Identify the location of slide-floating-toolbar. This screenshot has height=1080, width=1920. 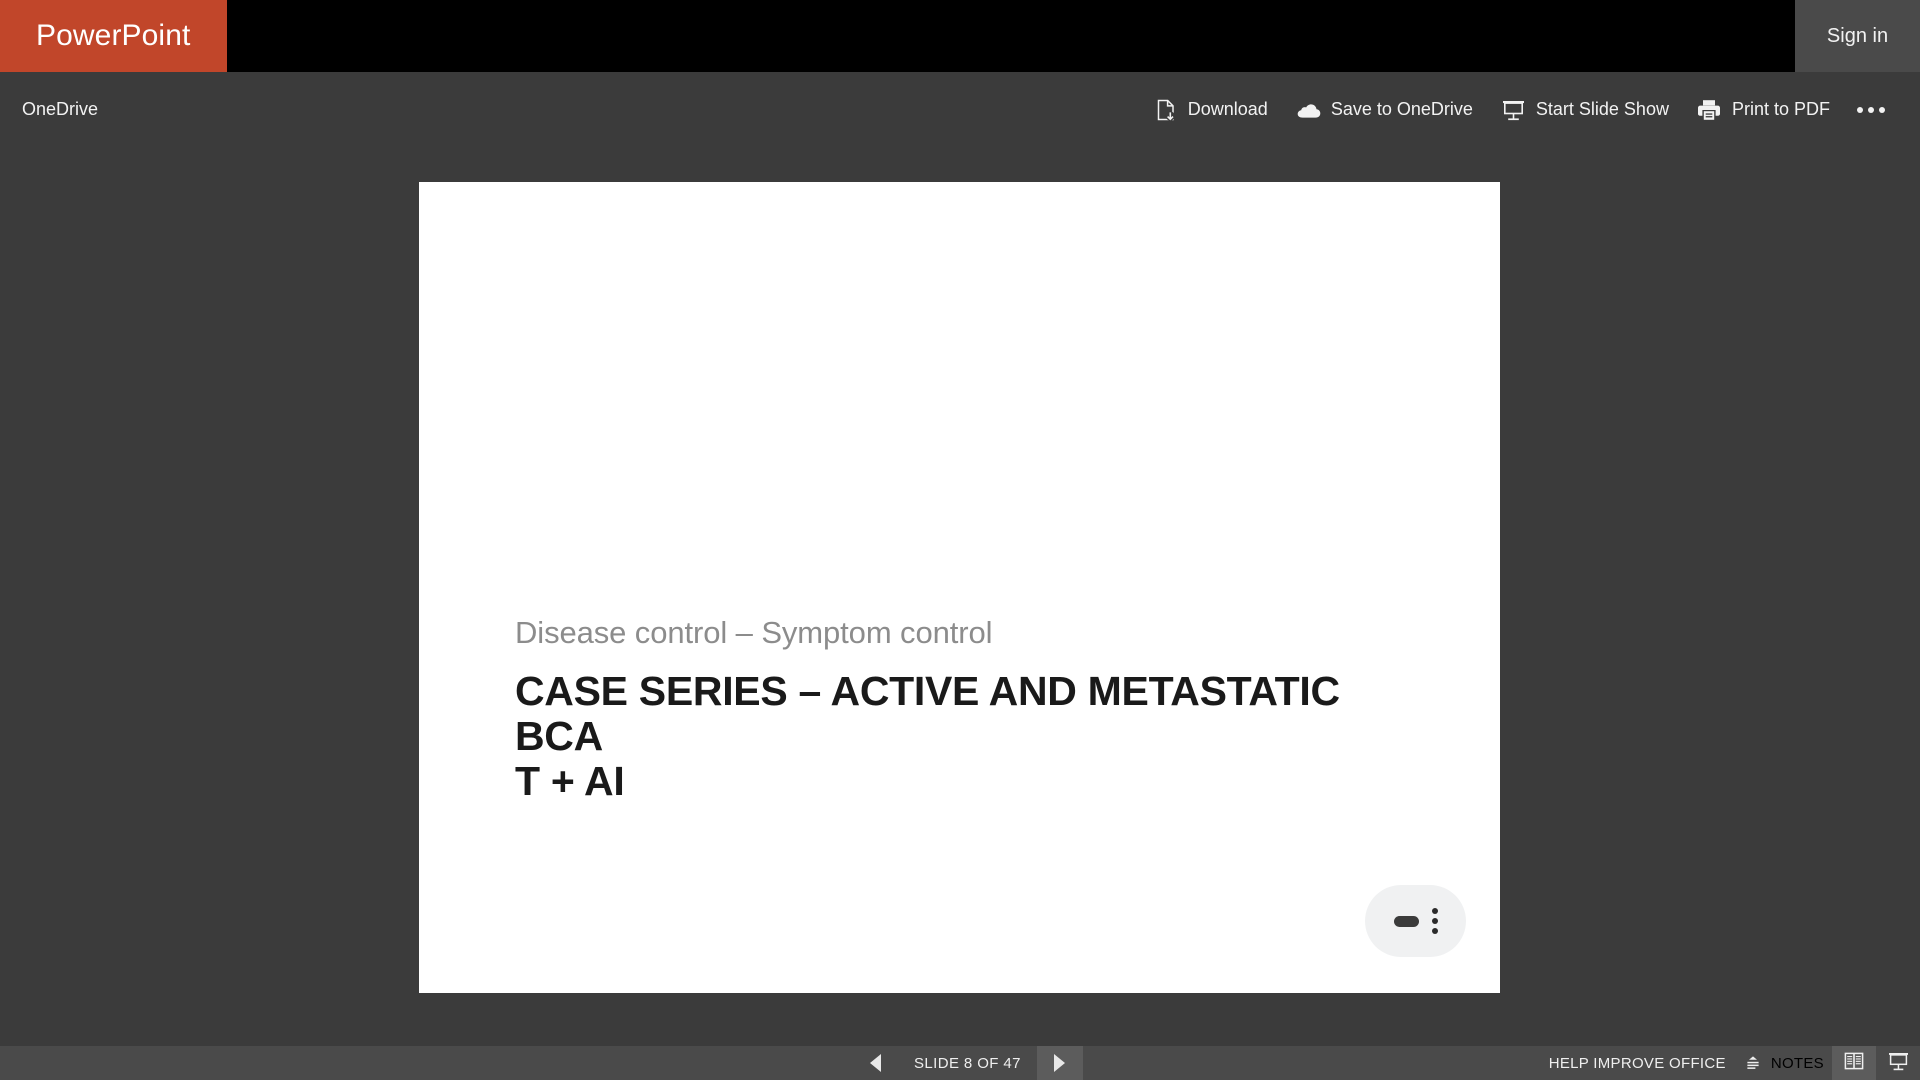
(1415, 921).